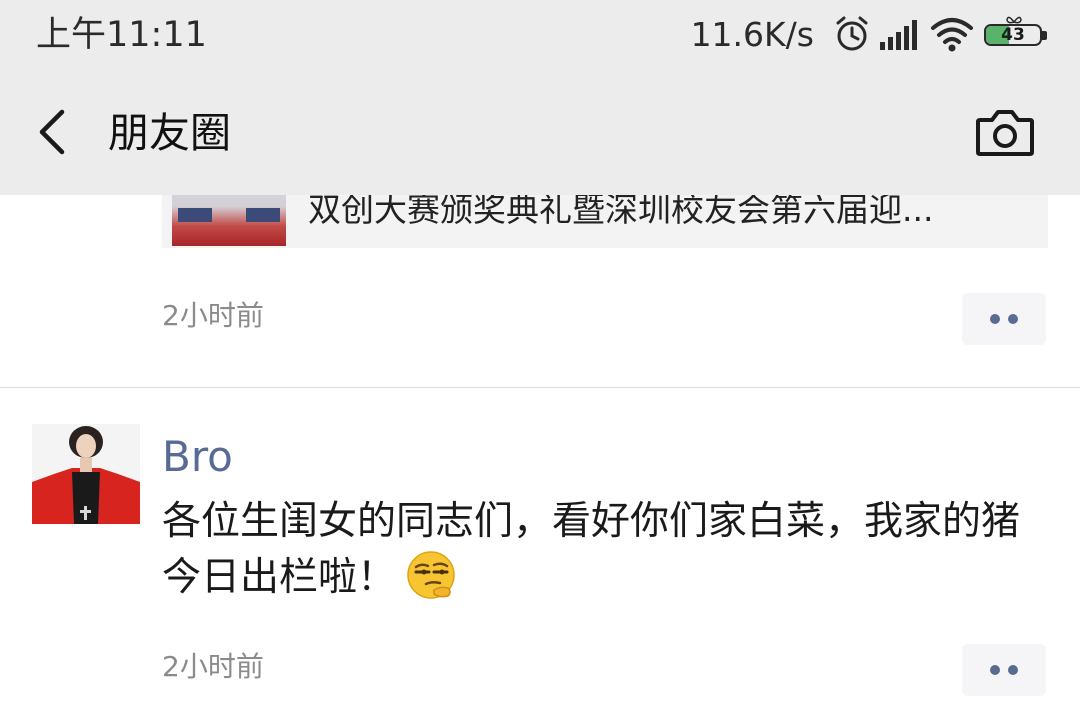  What do you see at coordinates (432, 576) in the screenshot?
I see `smirk-emoji-icon` at bounding box center [432, 576].